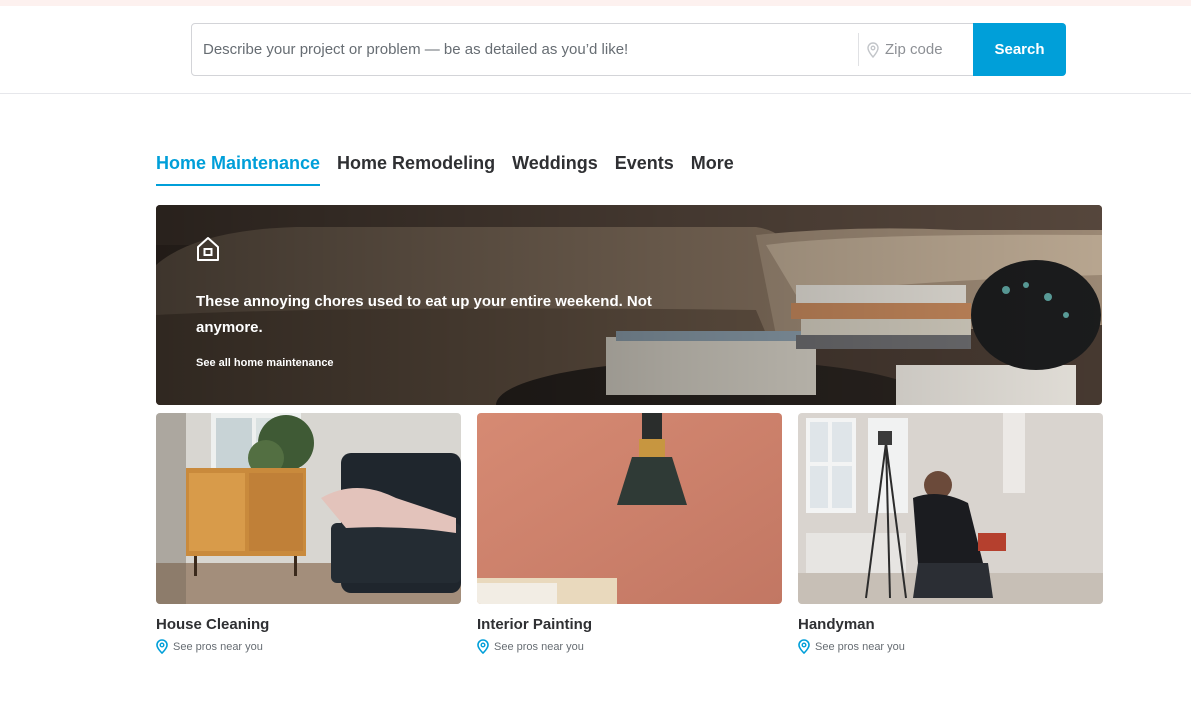 The height and width of the screenshot is (703, 1191). Describe the element at coordinates (950, 508) in the screenshot. I see `handyman-image` at that location.